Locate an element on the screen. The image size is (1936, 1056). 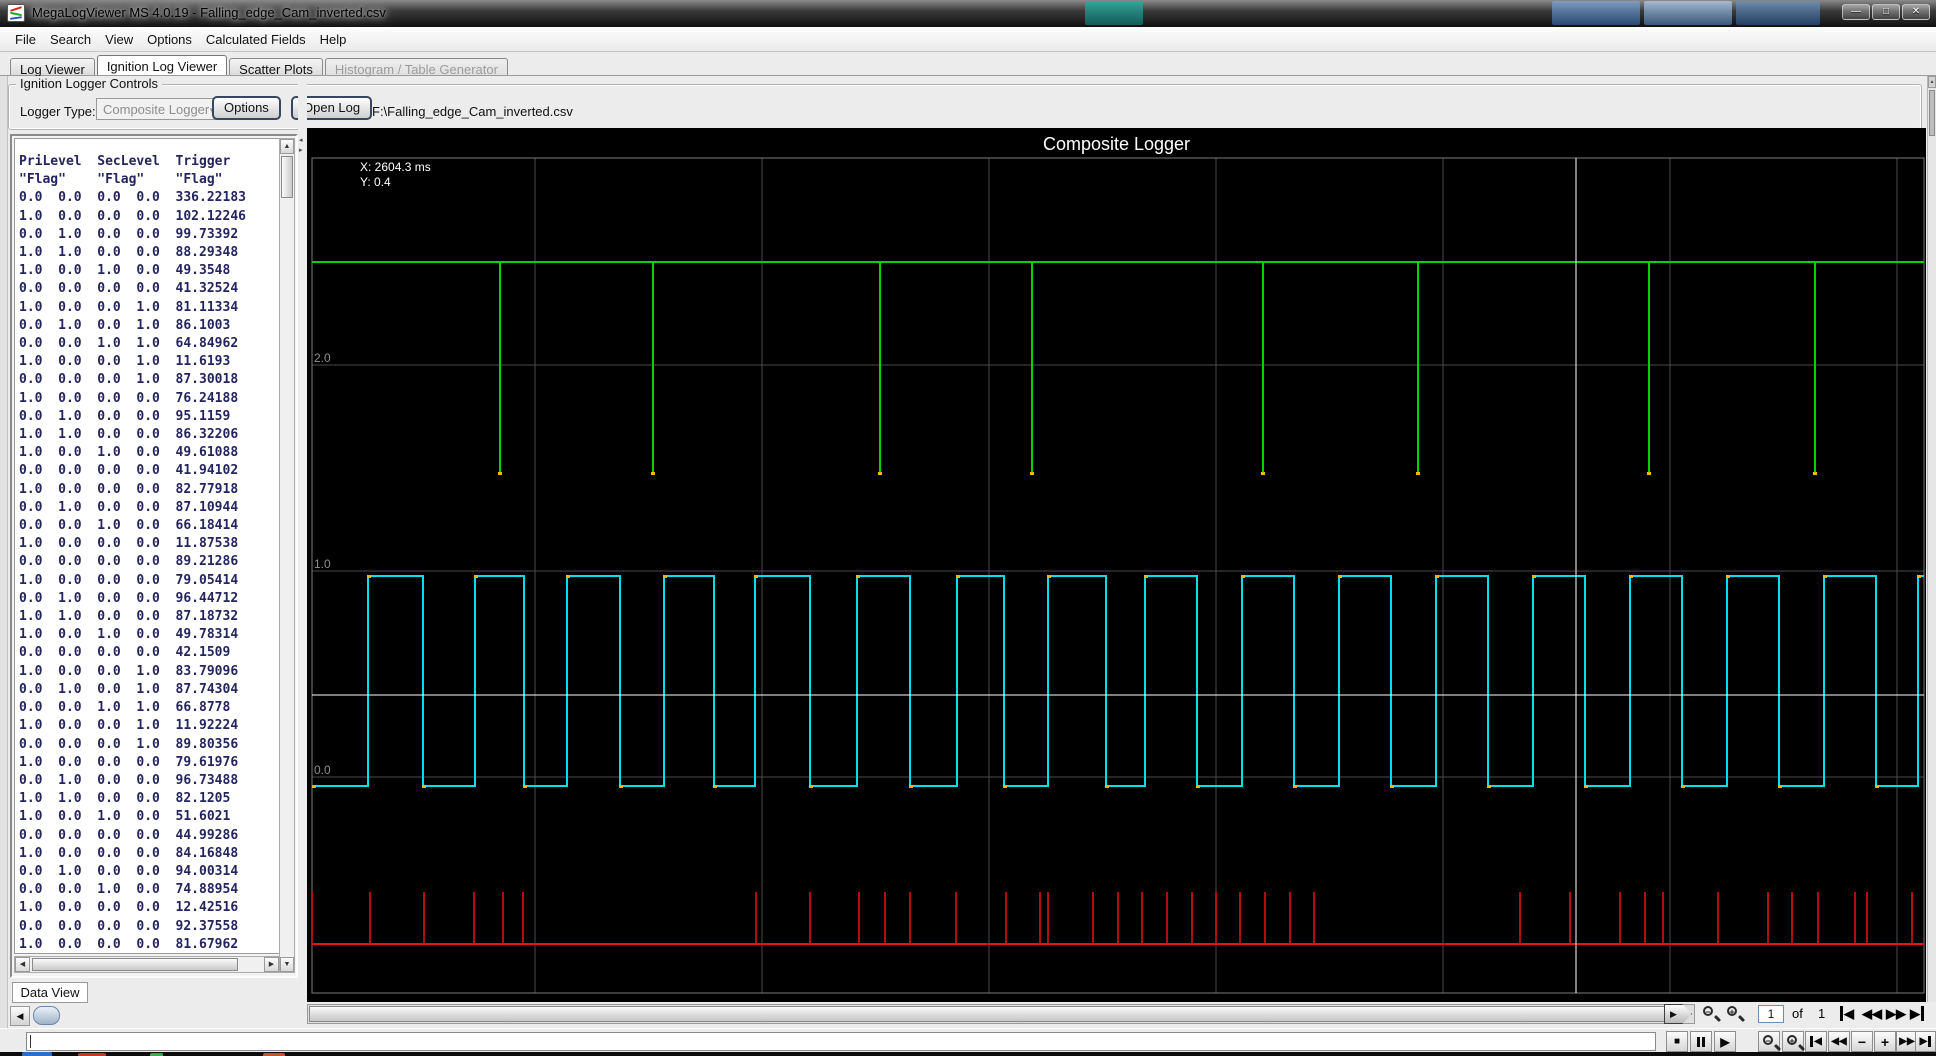
chart-horizontal-scrollbar: ▶ is located at coordinates (1001, 1014).